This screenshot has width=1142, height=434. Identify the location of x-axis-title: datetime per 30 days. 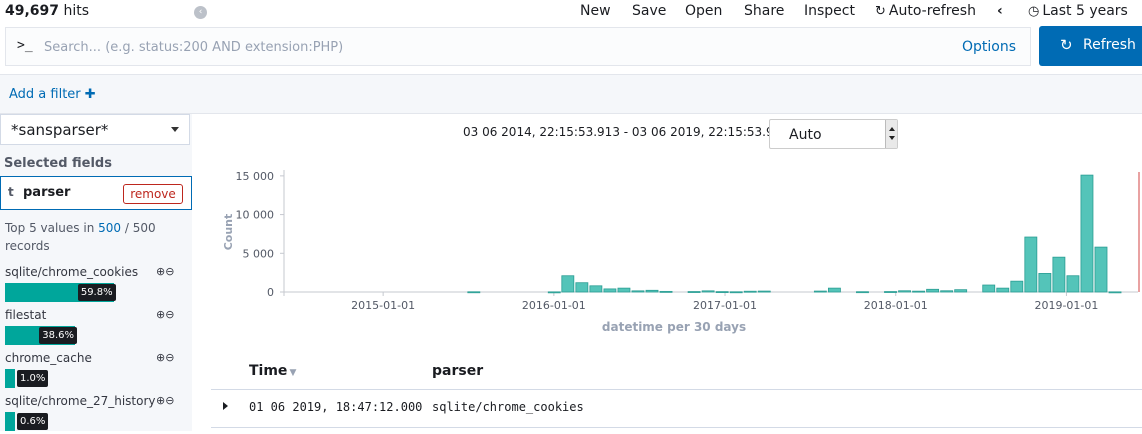
(674, 327).